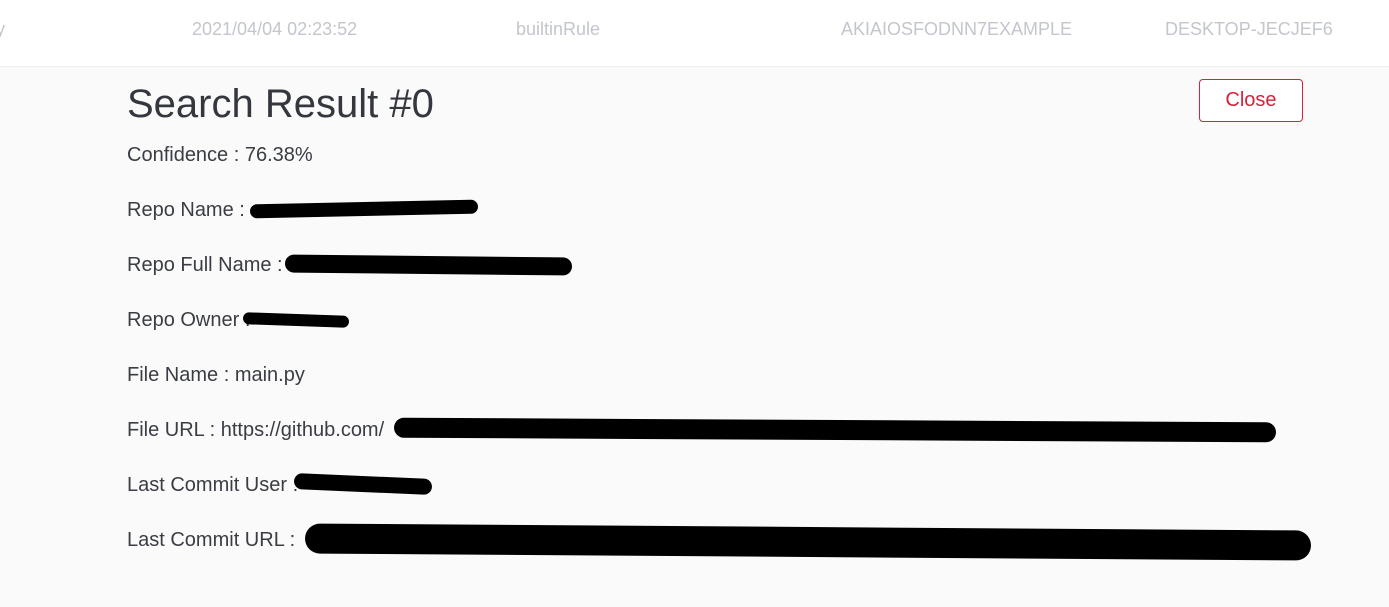 This screenshot has width=1389, height=607. I want to click on bg-cell-timestamp: 2021/04/04 02:23:52, so click(275, 29).